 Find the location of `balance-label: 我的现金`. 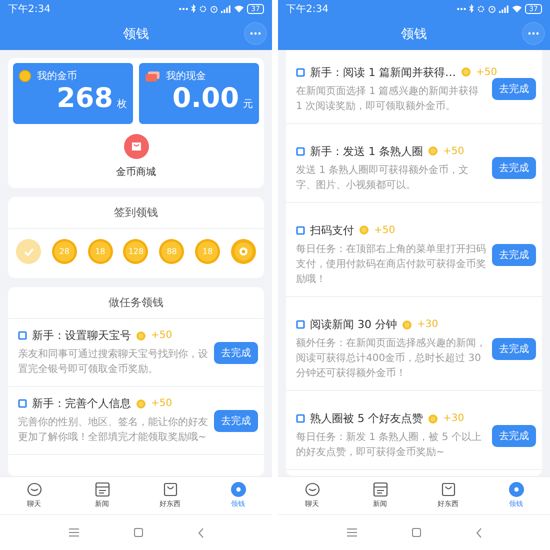

balance-label: 我的现金 is located at coordinates (186, 76).